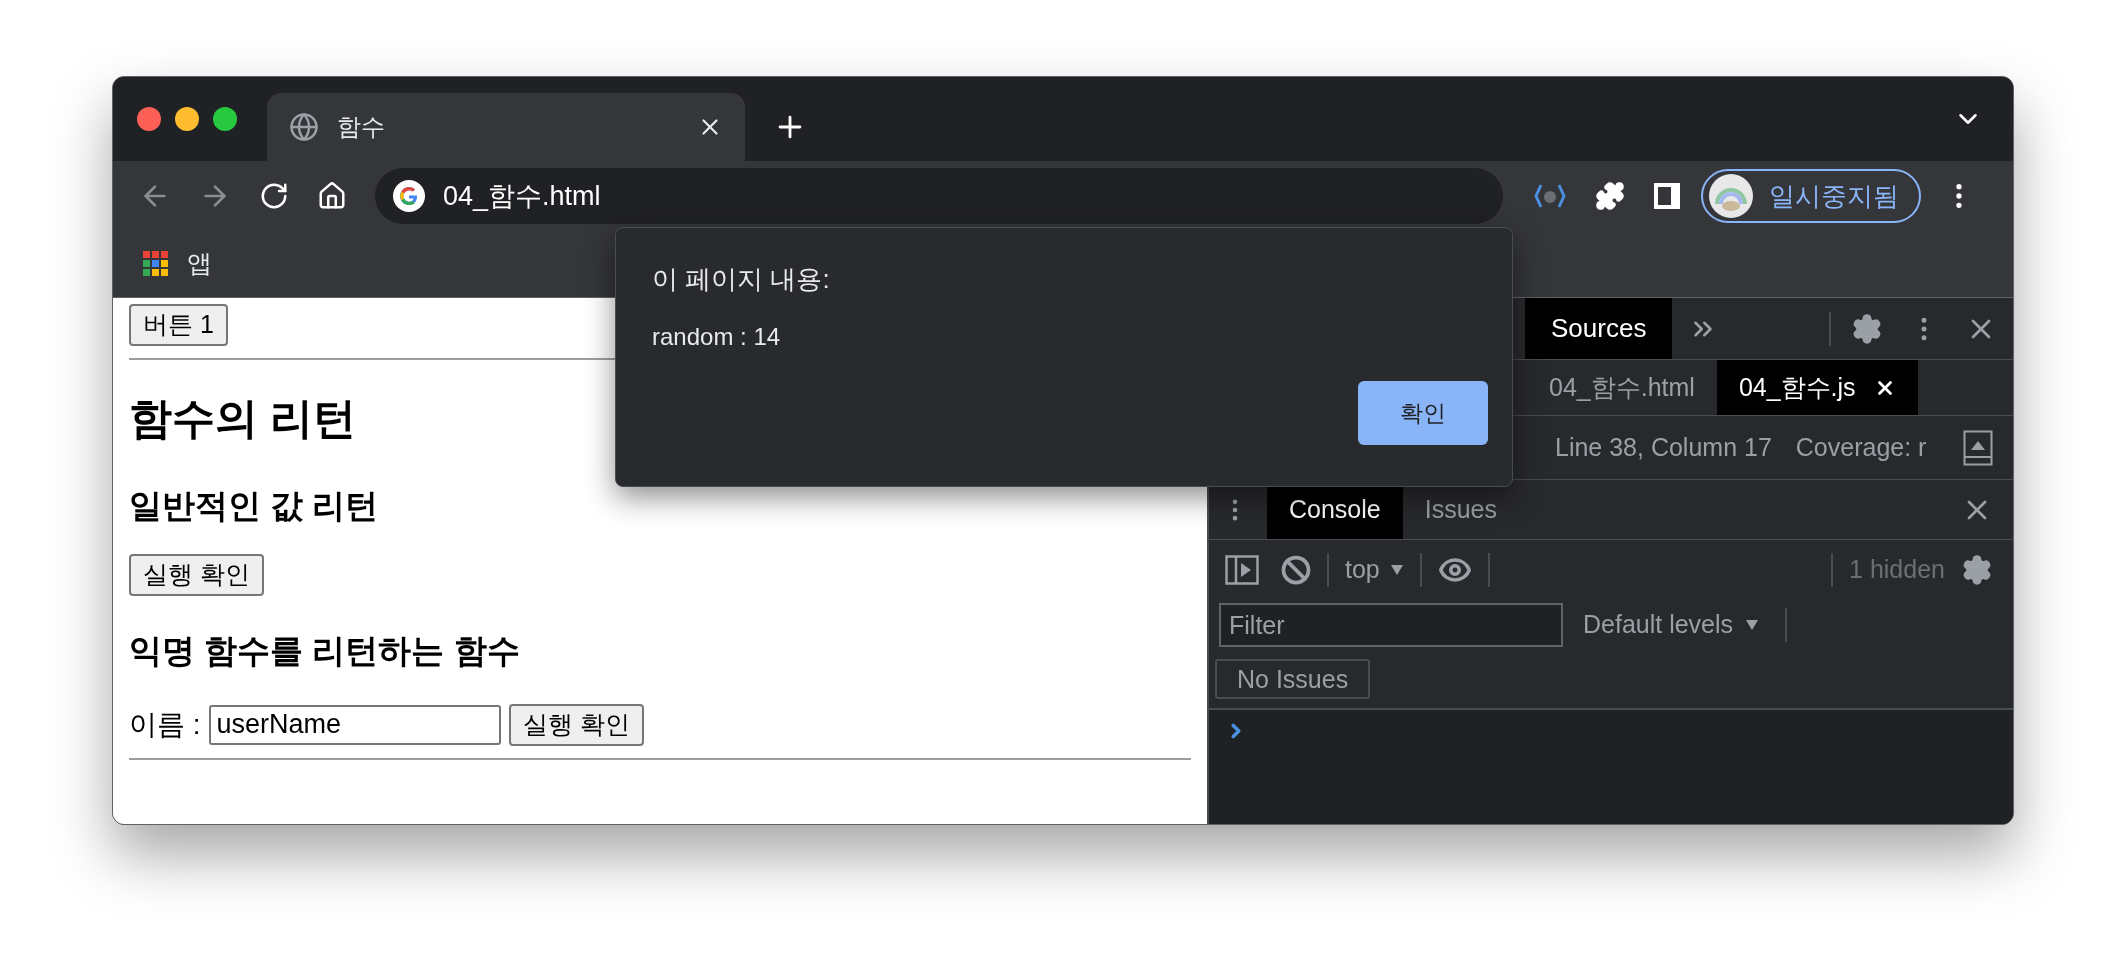 The height and width of the screenshot is (974, 2126). I want to click on toggle-drawer-icon, so click(1978, 447).